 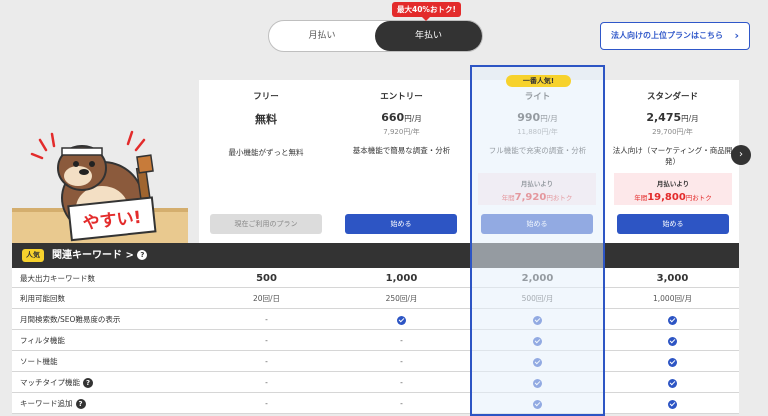 I want to click on feature-cell: 500回/月, so click(x=537, y=298).